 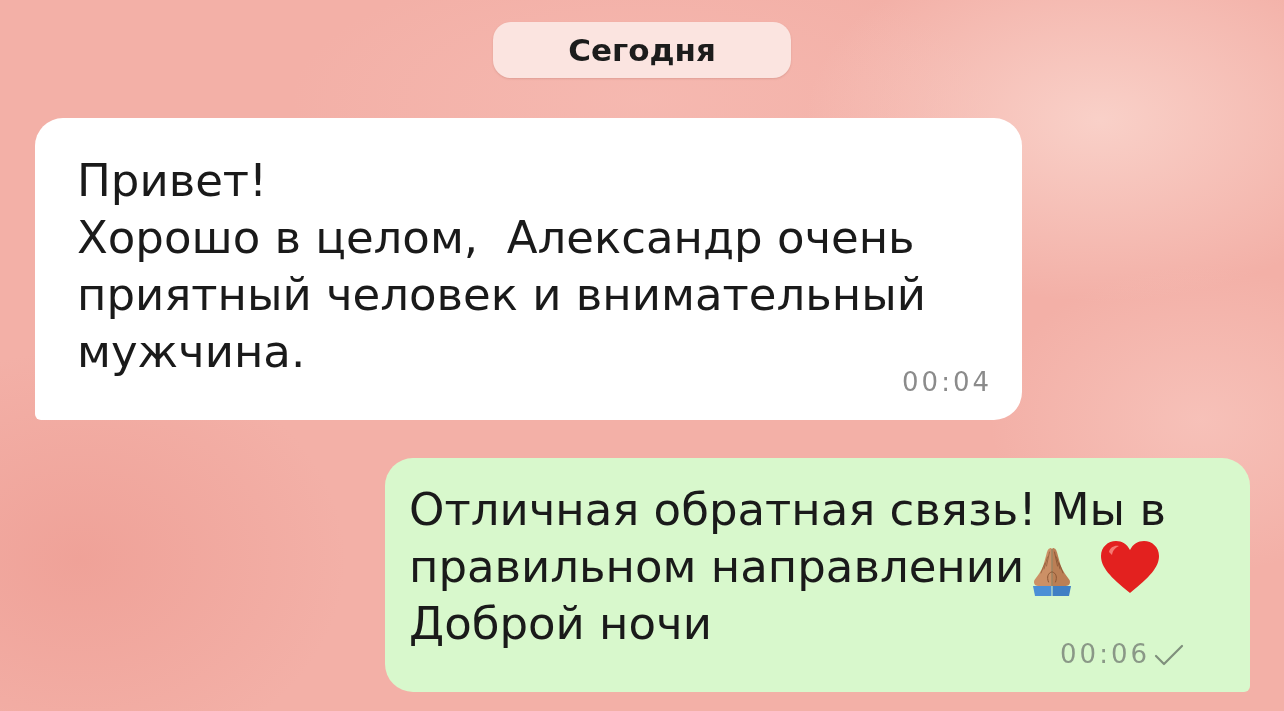 What do you see at coordinates (560, 624) in the screenshot?
I see `message-text: Доброй ночи` at bounding box center [560, 624].